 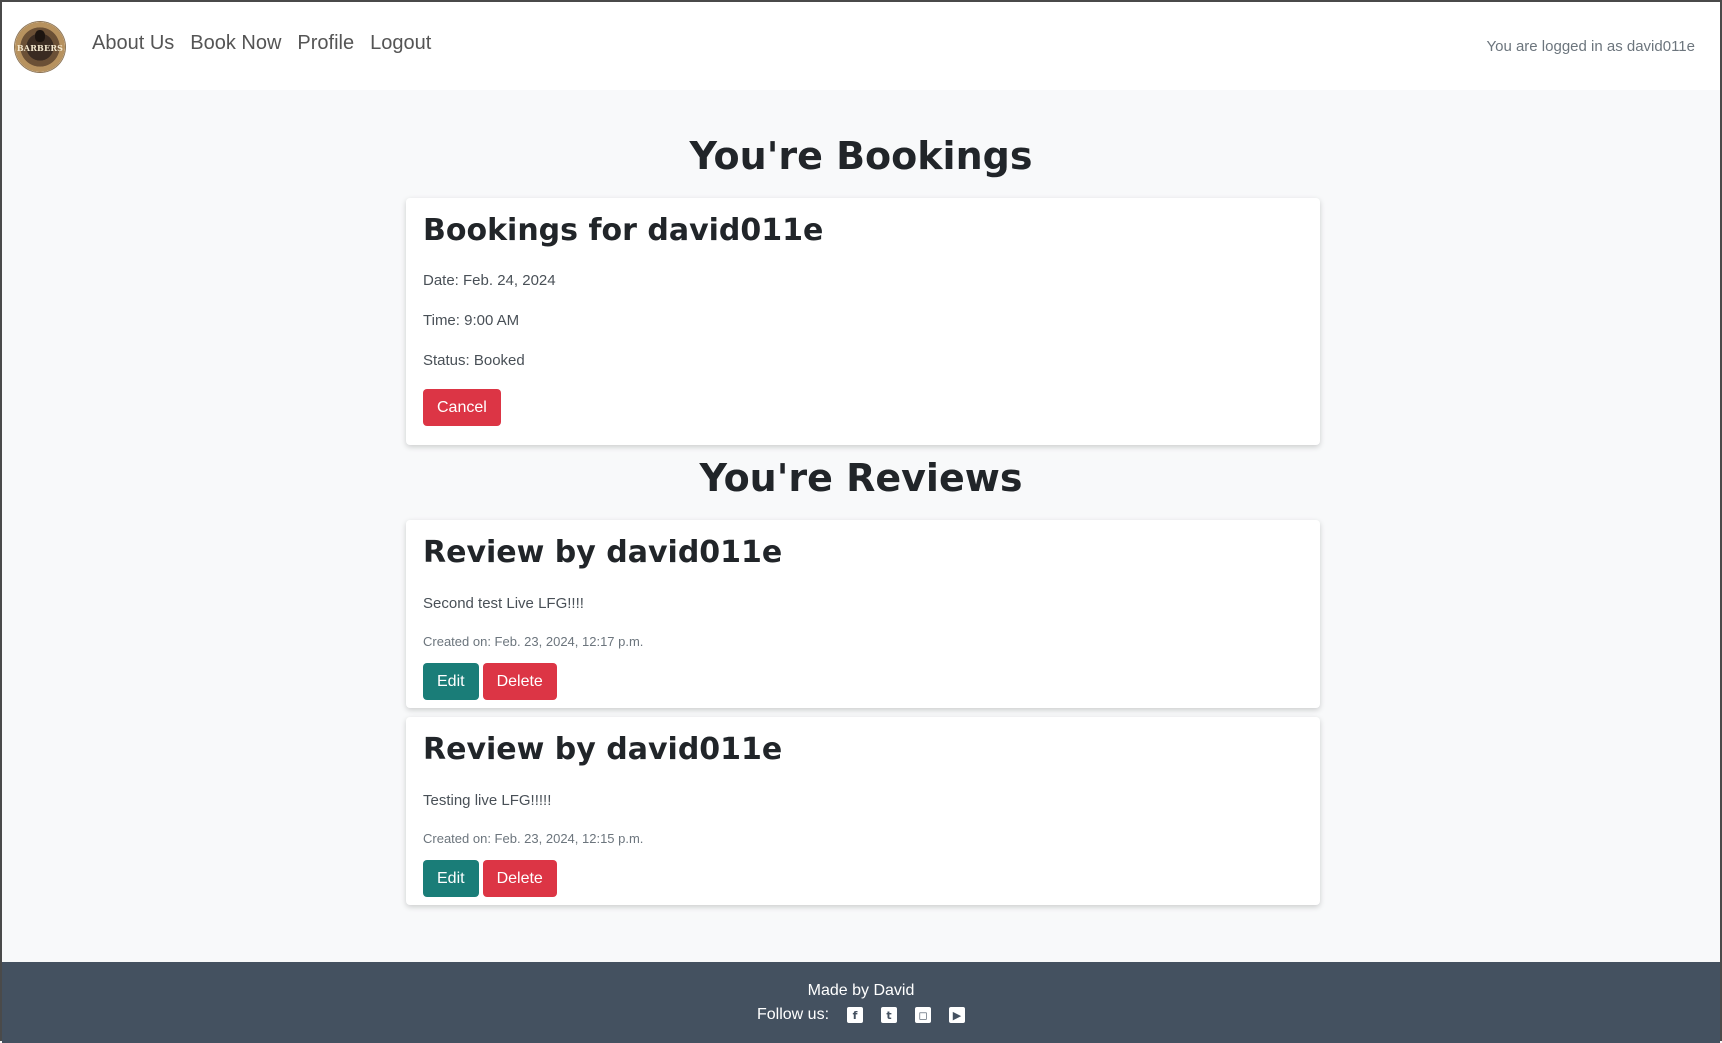 What do you see at coordinates (489, 280) in the screenshot?
I see `booking-date: Date: Feb. 24, 2024` at bounding box center [489, 280].